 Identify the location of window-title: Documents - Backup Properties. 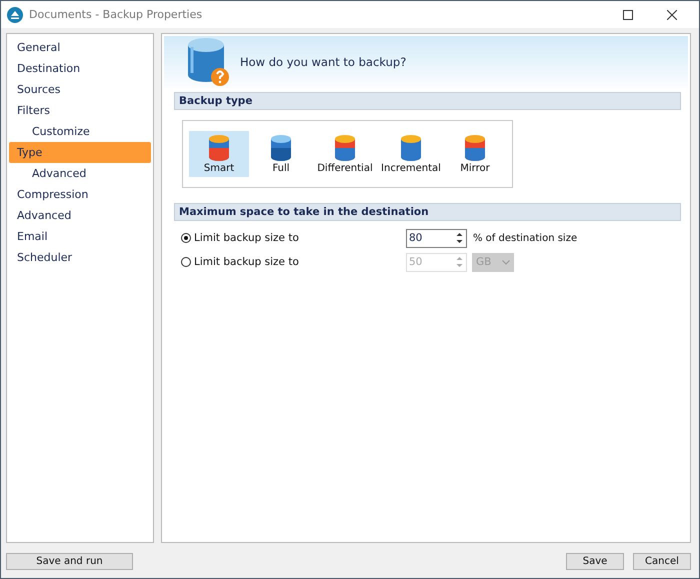
(115, 14).